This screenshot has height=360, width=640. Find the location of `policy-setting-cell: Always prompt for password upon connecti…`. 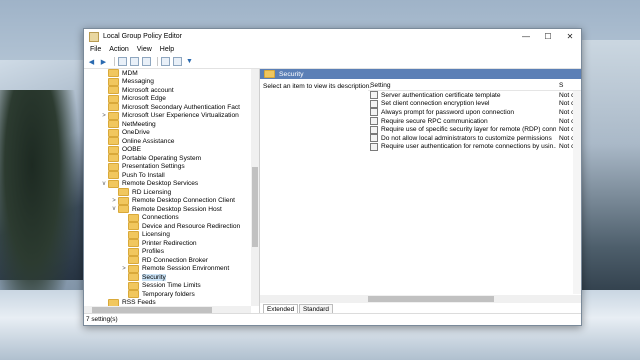

policy-setting-cell: Always prompt for password upon connecti… is located at coordinates (462, 112).